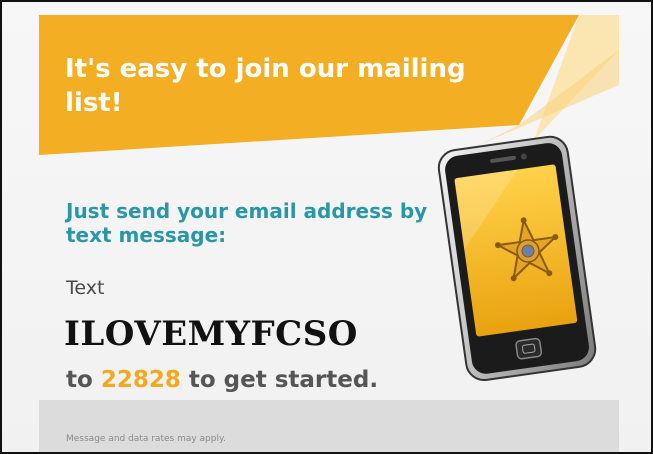  What do you see at coordinates (146, 439) in the screenshot?
I see `disclaimer-text: Message and data rates may apply.` at bounding box center [146, 439].